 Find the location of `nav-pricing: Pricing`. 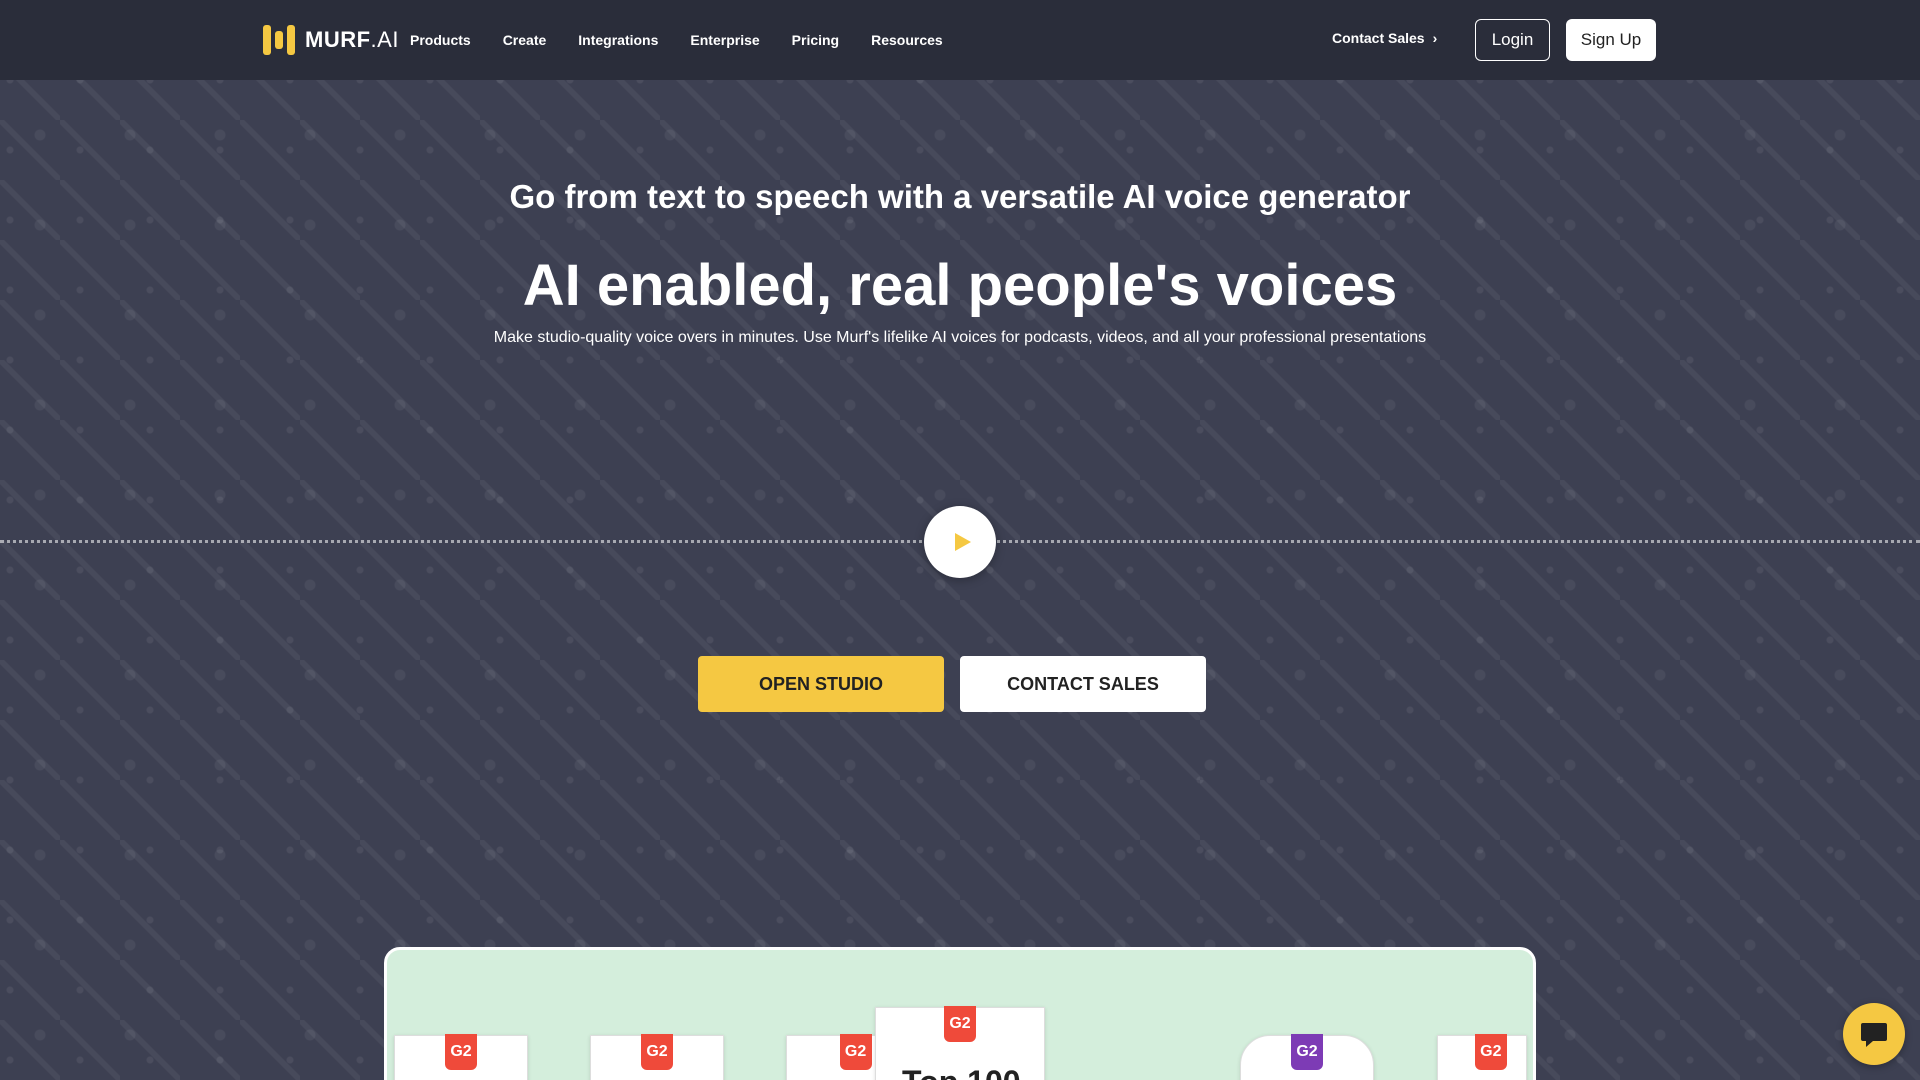

nav-pricing: Pricing is located at coordinates (815, 40).